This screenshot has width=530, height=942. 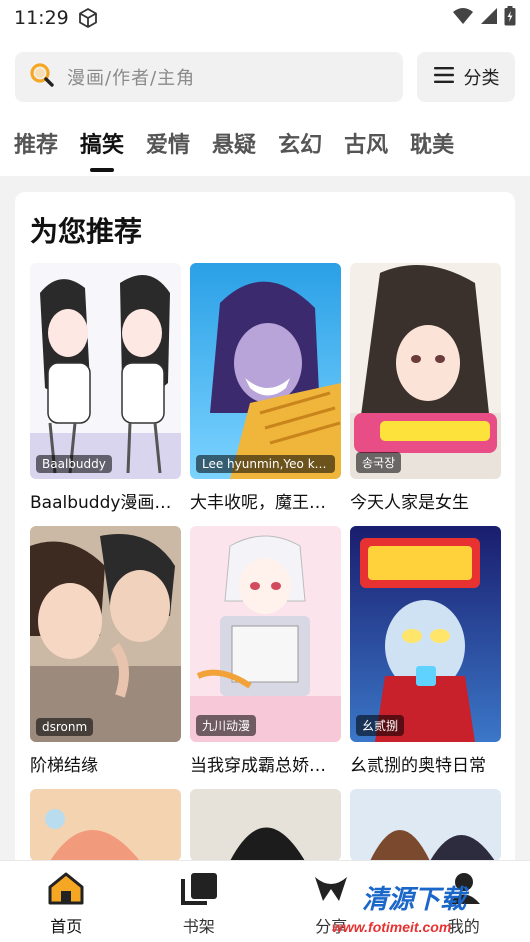 What do you see at coordinates (66, 926) in the screenshot?
I see `nav-home-label: 首页` at bounding box center [66, 926].